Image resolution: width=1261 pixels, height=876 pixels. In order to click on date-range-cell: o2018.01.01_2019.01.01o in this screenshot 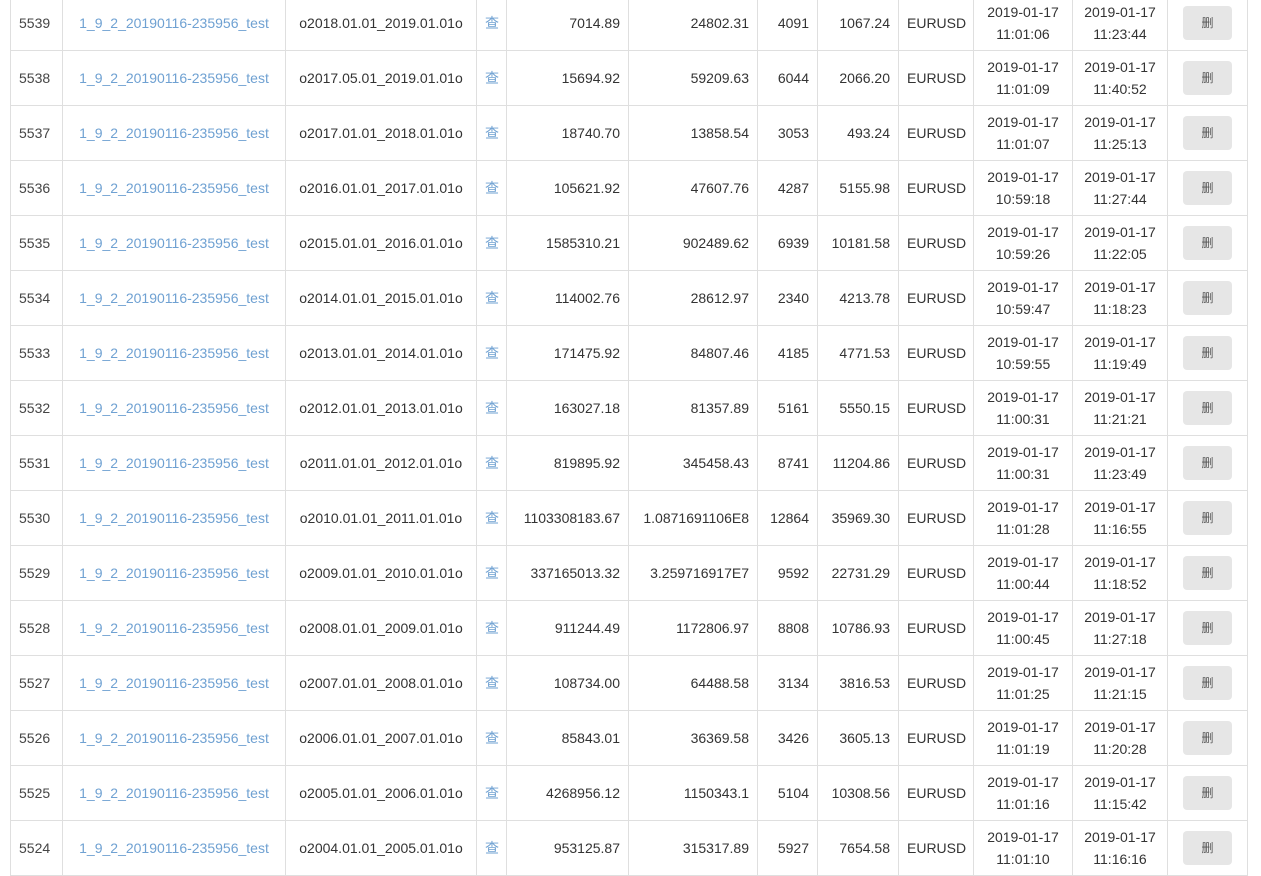, I will do `click(381, 25)`.